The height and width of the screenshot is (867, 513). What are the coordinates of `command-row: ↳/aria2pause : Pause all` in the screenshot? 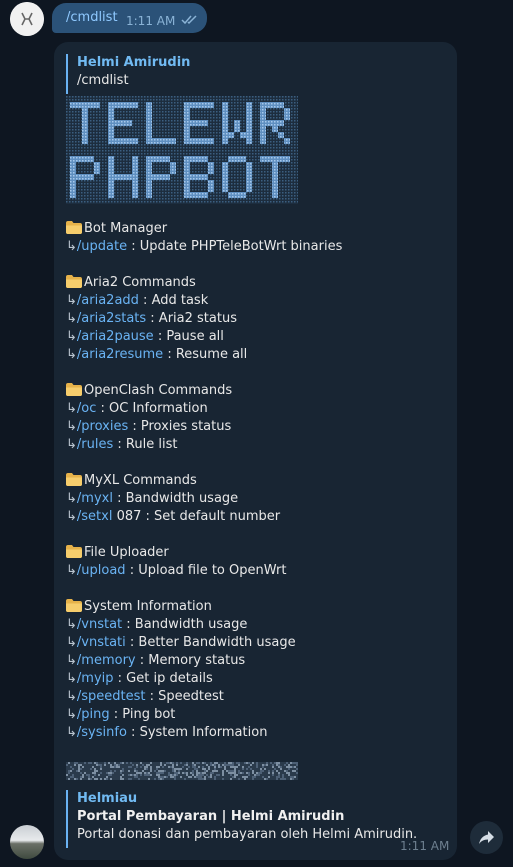 It's located at (256, 337).